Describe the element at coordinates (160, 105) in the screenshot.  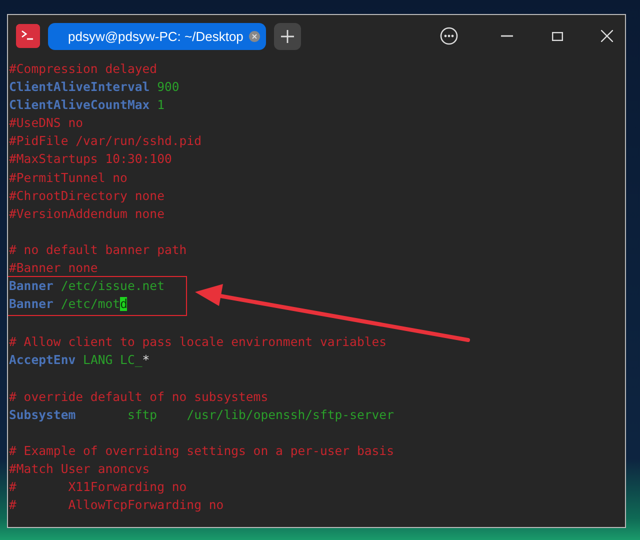
I see `code-text: 1` at that location.